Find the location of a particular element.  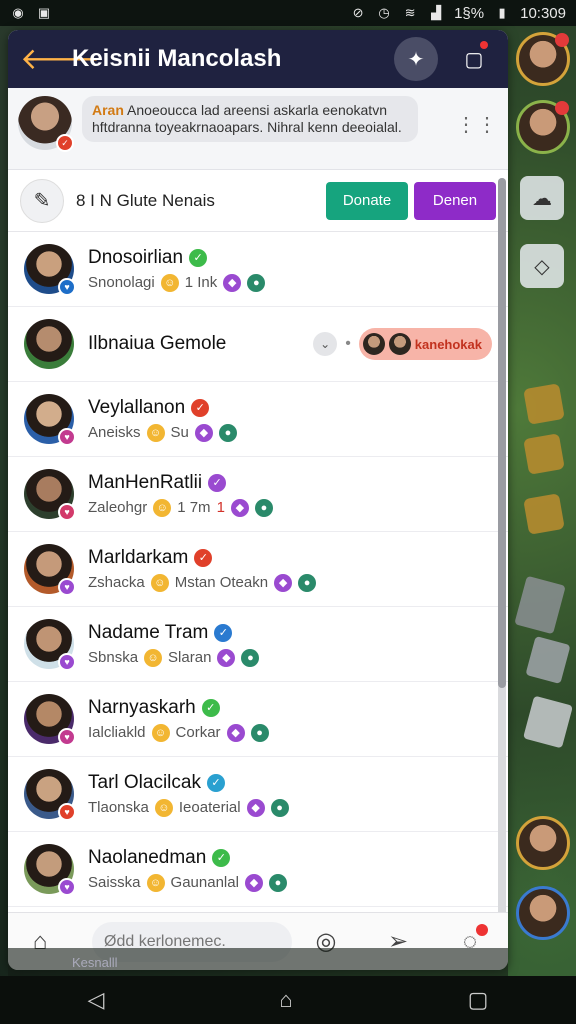

member-status-detail: 1 Ink is located at coordinates (201, 282).